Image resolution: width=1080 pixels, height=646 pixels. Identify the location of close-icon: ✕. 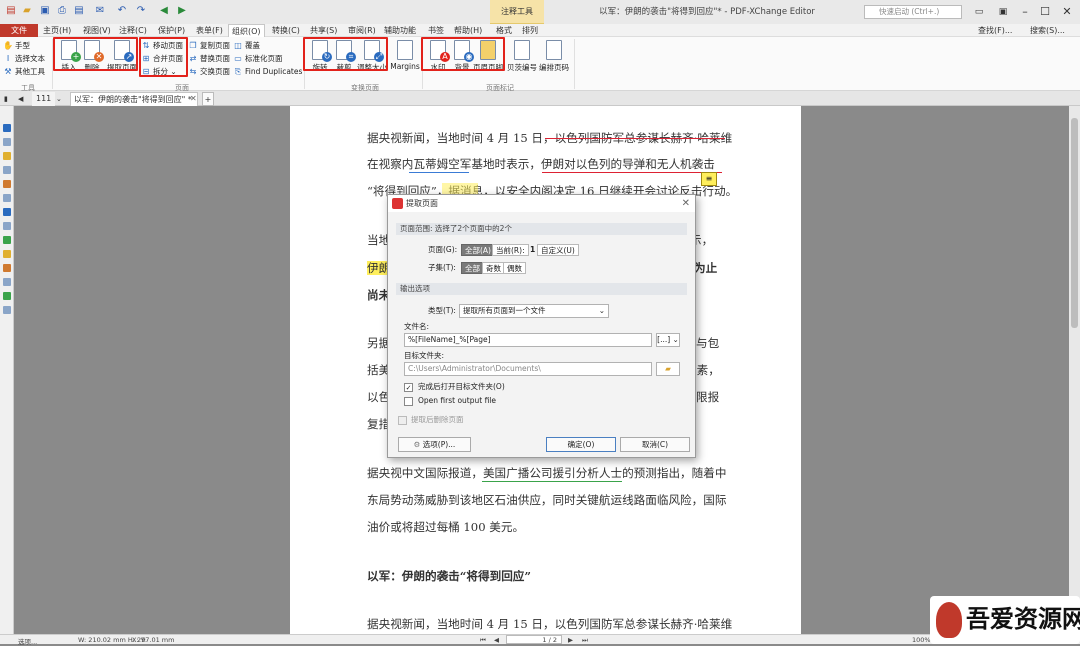
(686, 203).